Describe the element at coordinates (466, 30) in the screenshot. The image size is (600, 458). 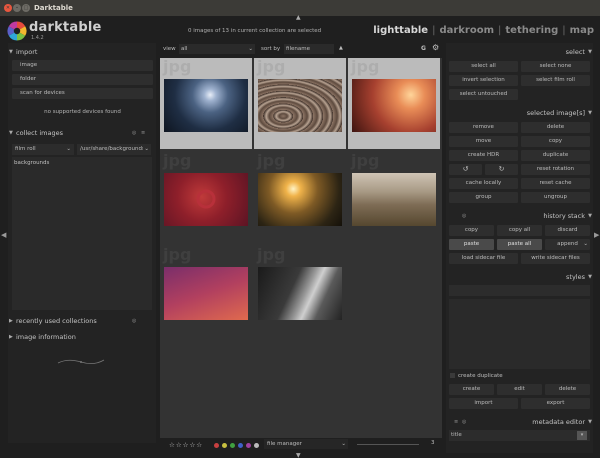
I see `view-darkroom: darkroom` at that location.